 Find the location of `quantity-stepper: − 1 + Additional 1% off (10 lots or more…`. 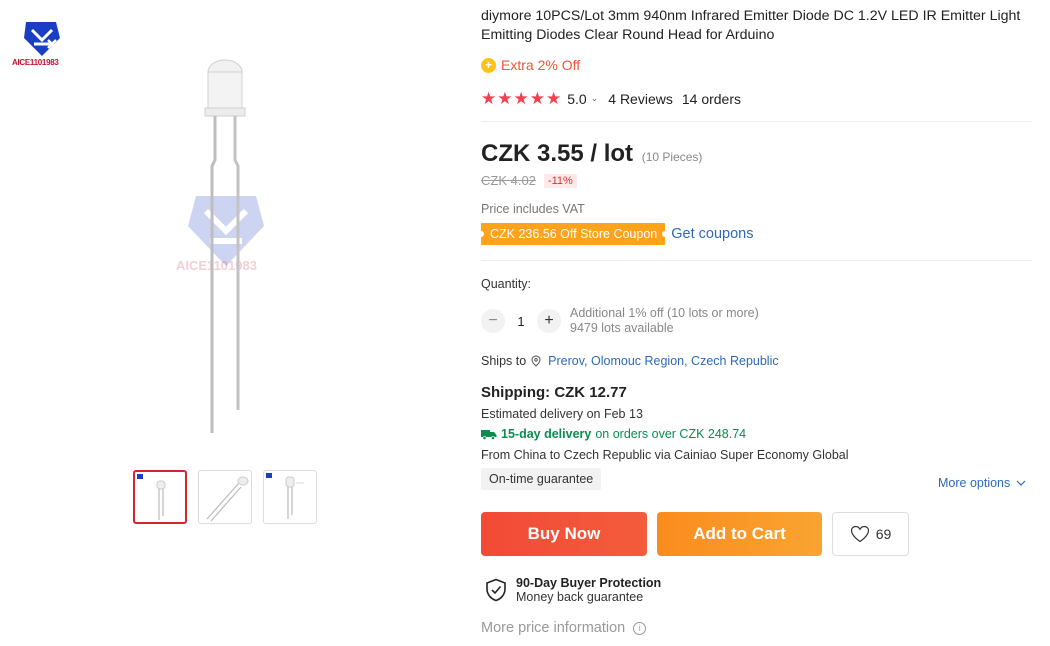

quantity-stepper: − 1 + Additional 1% off (10 lots or more… is located at coordinates (620, 321).